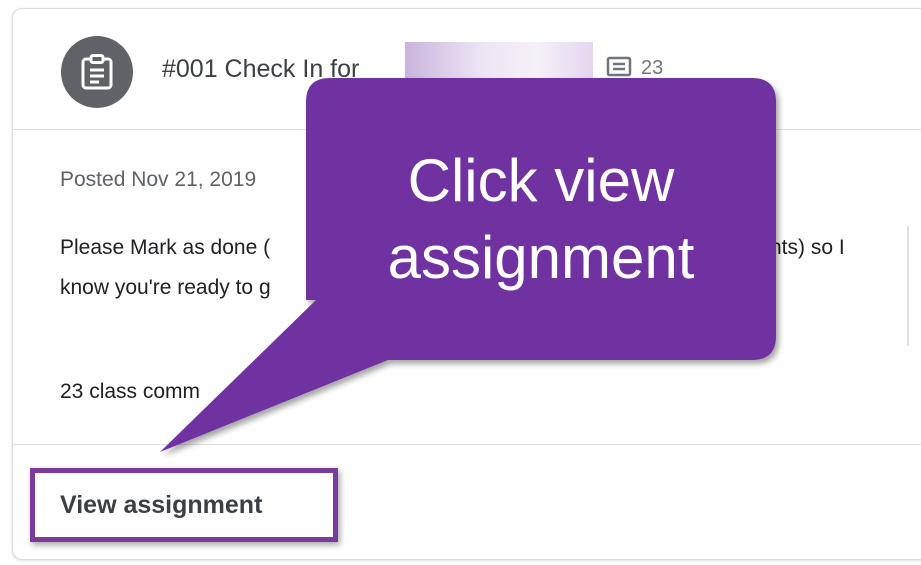  I want to click on callout-text-line-1: Click view, so click(541, 180).